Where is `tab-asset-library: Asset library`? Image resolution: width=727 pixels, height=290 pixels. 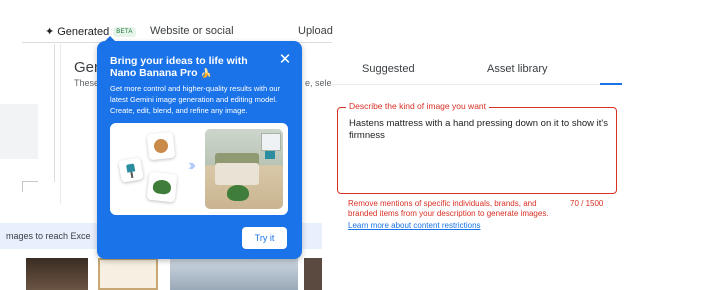
tab-asset-library: Asset library is located at coordinates (517, 69).